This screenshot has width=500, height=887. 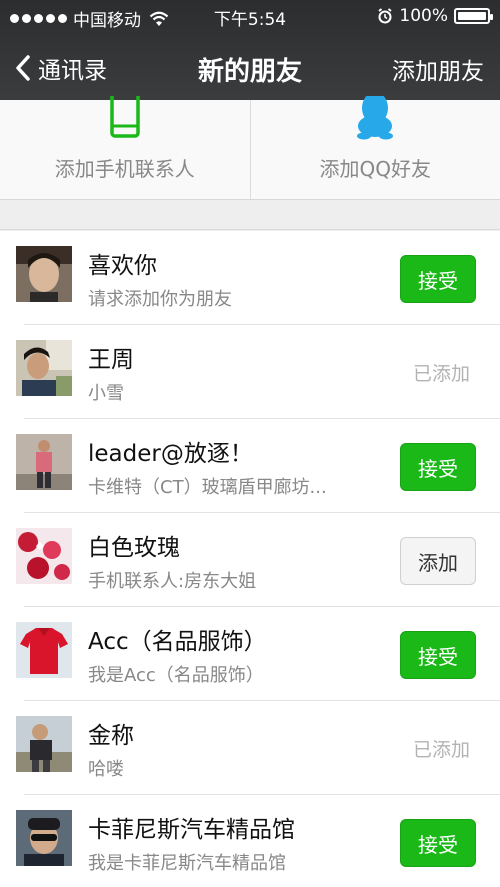 I want to click on request-message: 小雪, so click(x=106, y=393).